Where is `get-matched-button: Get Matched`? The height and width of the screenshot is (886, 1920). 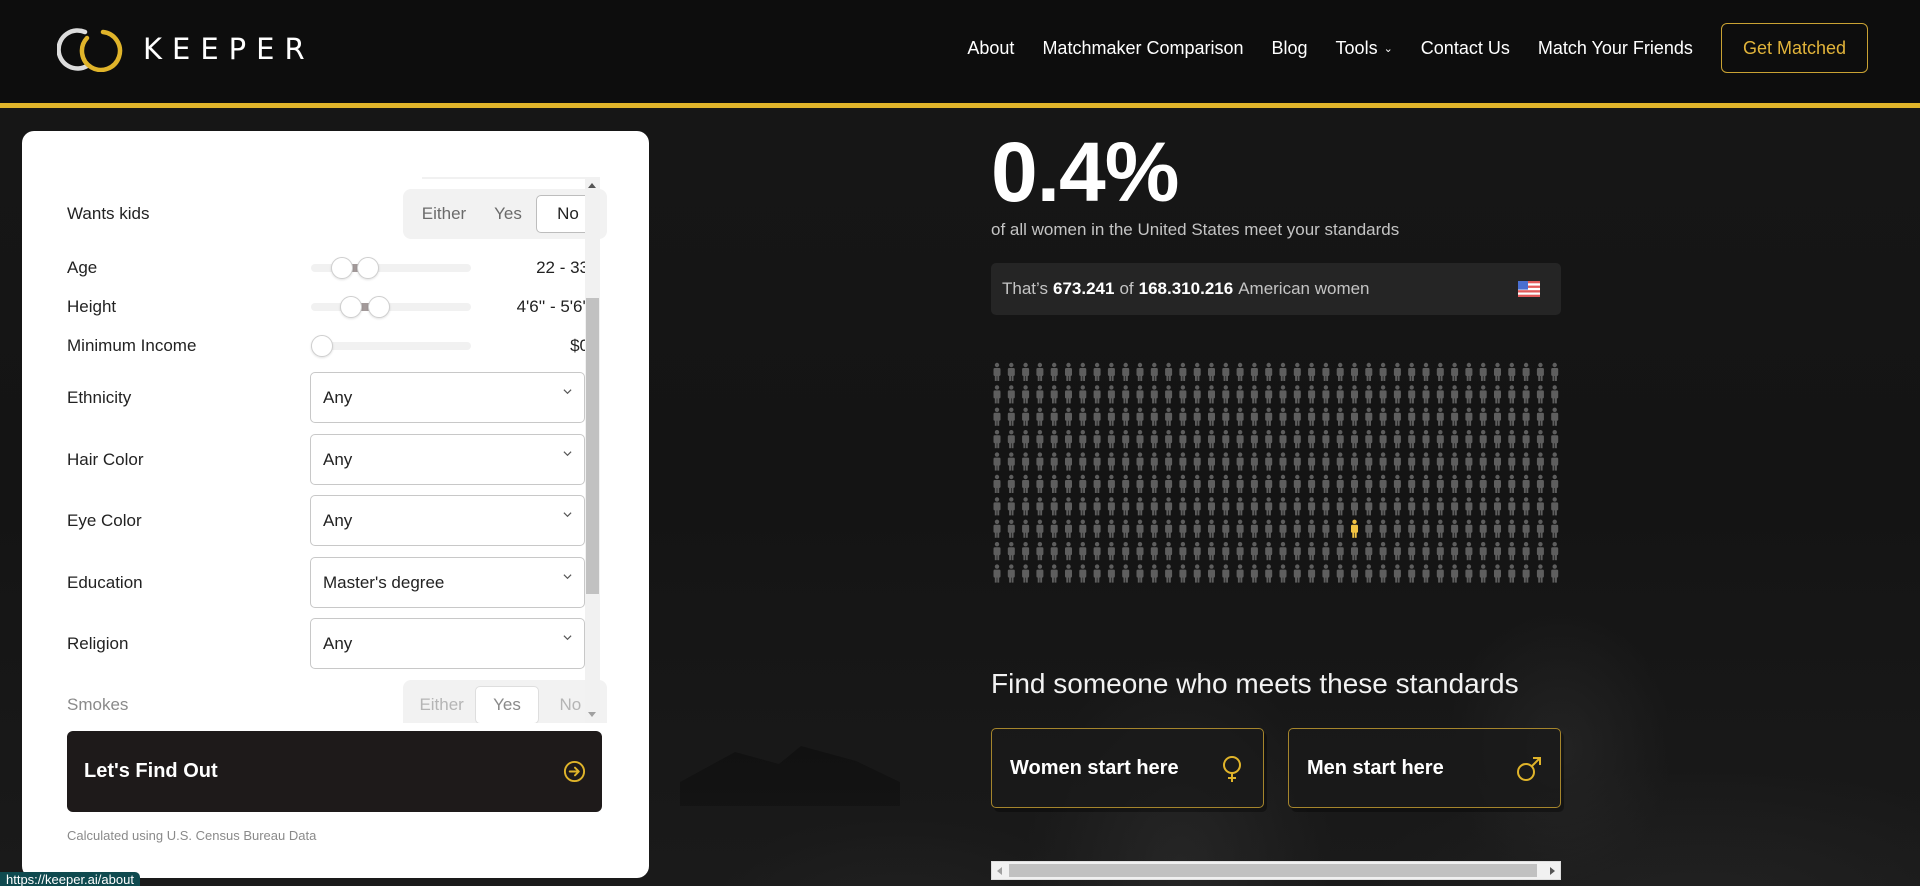
get-matched-button: Get Matched is located at coordinates (1794, 48).